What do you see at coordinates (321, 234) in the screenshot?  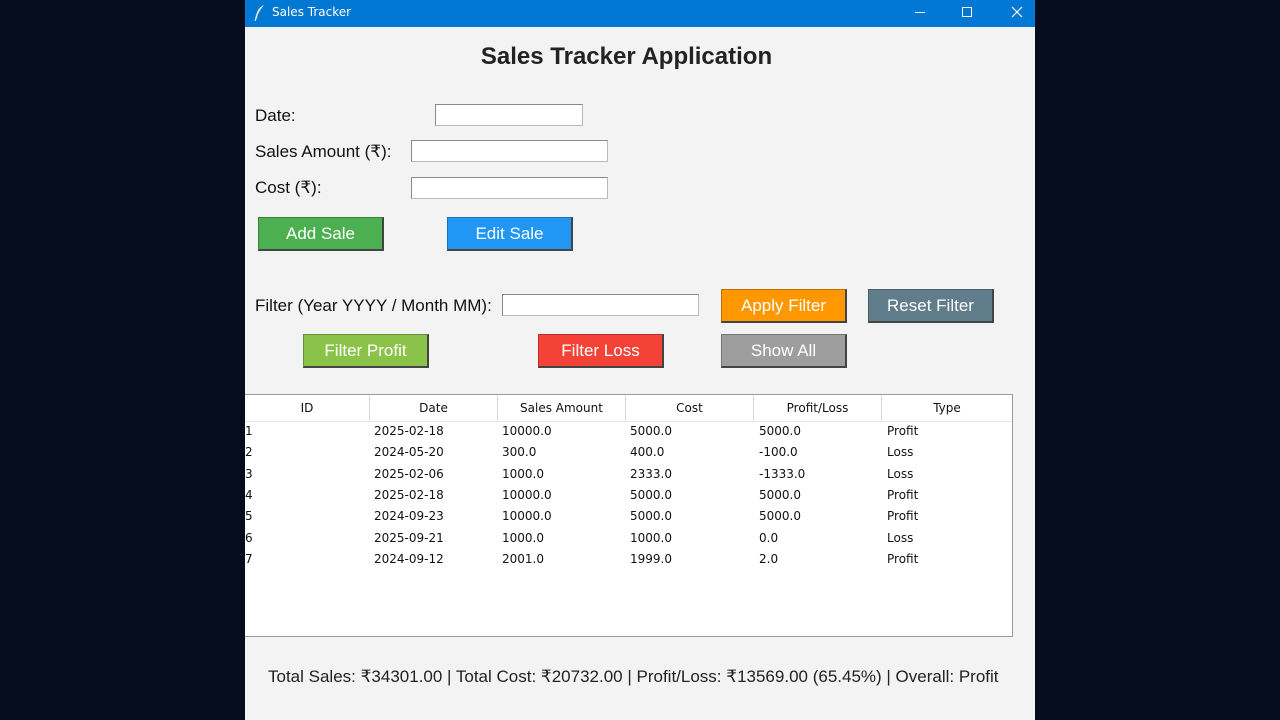 I see `add-sale-button: Add Sale` at bounding box center [321, 234].